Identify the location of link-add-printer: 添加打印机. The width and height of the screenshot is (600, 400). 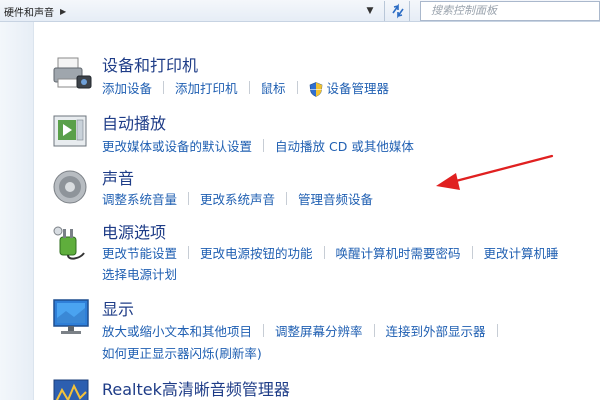
(206, 87).